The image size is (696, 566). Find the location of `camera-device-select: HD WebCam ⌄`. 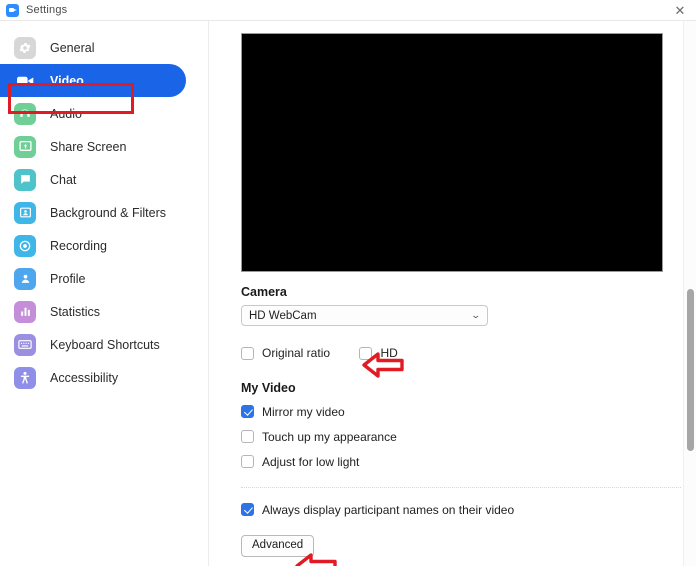

camera-device-select: HD WebCam ⌄ is located at coordinates (364, 315).